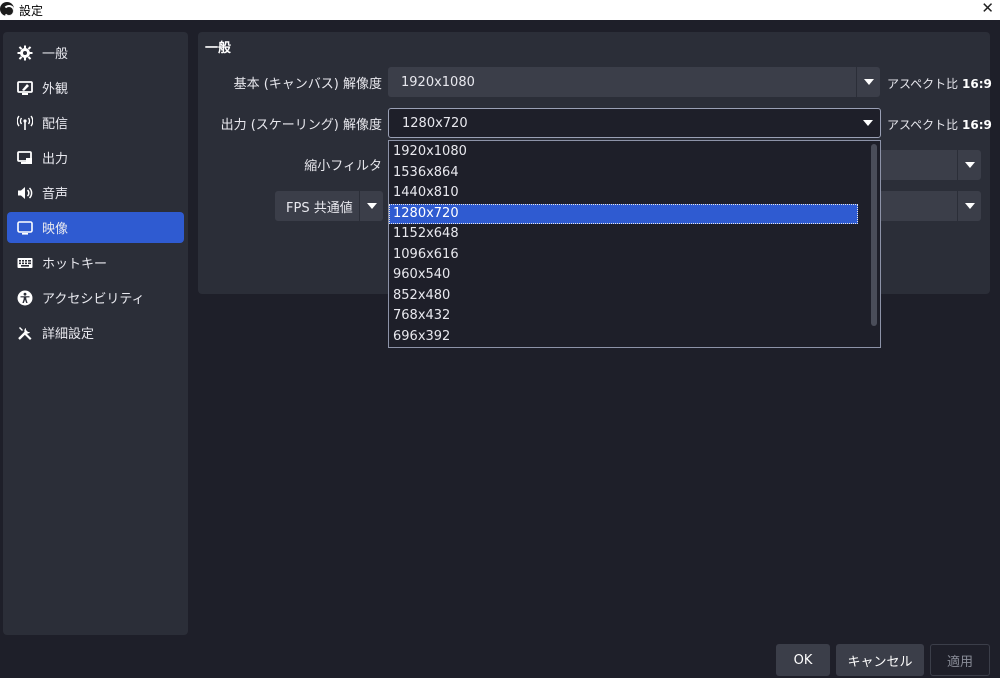  I want to click on monitor-icon, so click(25, 228).